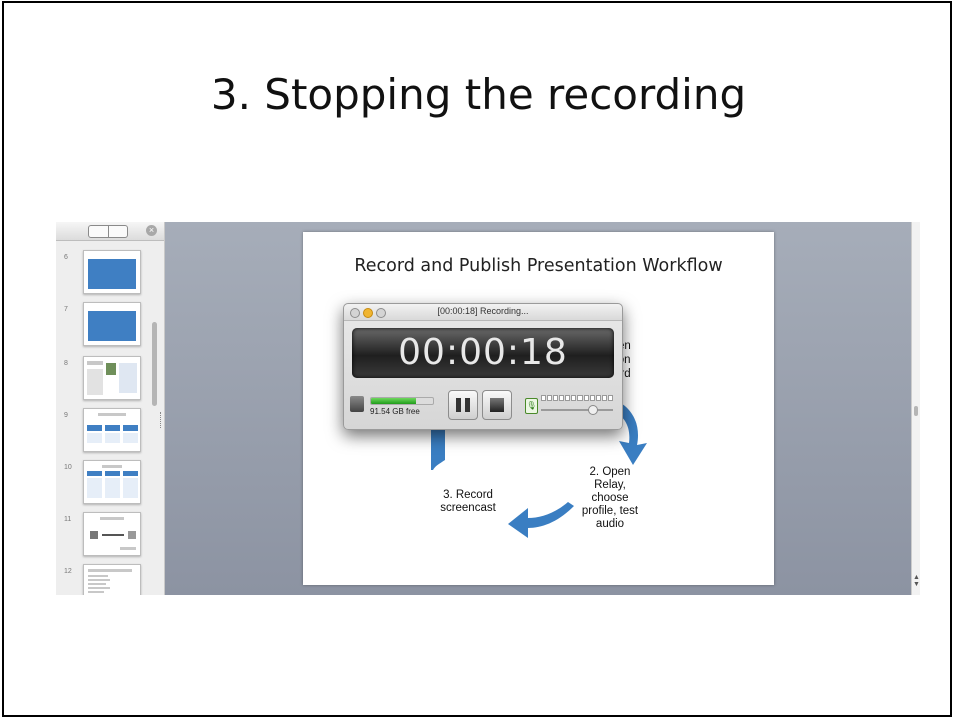 The width and height of the screenshot is (957, 721). What do you see at coordinates (478, 94) in the screenshot?
I see `page-title: 3. Stopping the recording` at bounding box center [478, 94].